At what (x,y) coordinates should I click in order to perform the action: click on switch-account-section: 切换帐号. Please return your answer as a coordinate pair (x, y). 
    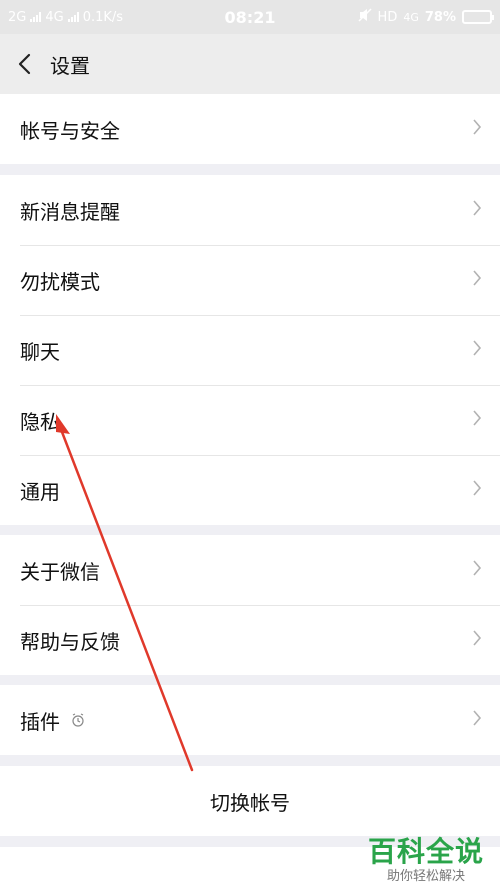
    Looking at the image, I should click on (250, 801).